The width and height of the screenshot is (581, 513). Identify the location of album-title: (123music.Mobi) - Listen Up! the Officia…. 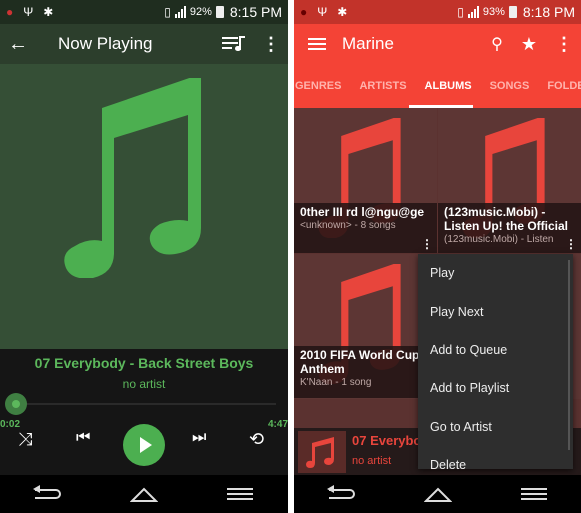
(506, 219).